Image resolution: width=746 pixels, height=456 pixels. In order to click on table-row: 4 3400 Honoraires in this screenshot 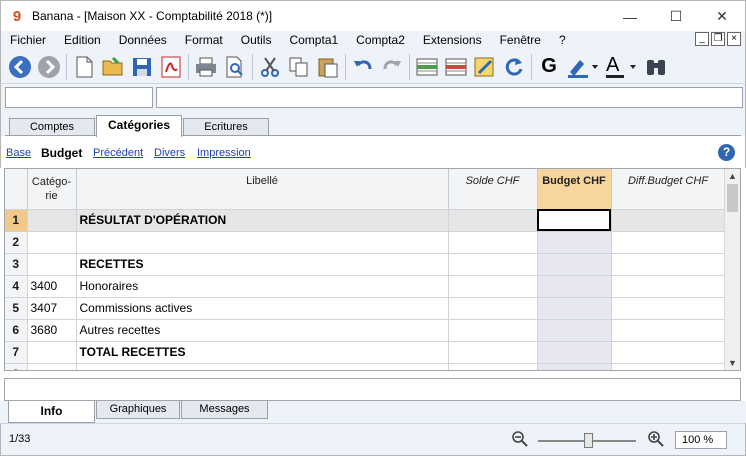, I will do `click(365, 286)`.